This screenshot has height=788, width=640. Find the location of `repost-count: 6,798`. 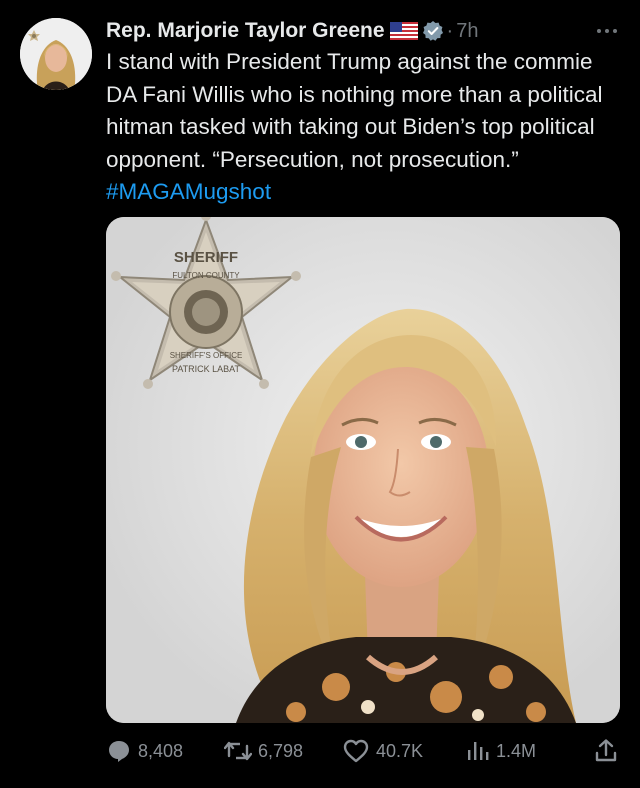

repost-count: 6,798 is located at coordinates (281, 750).